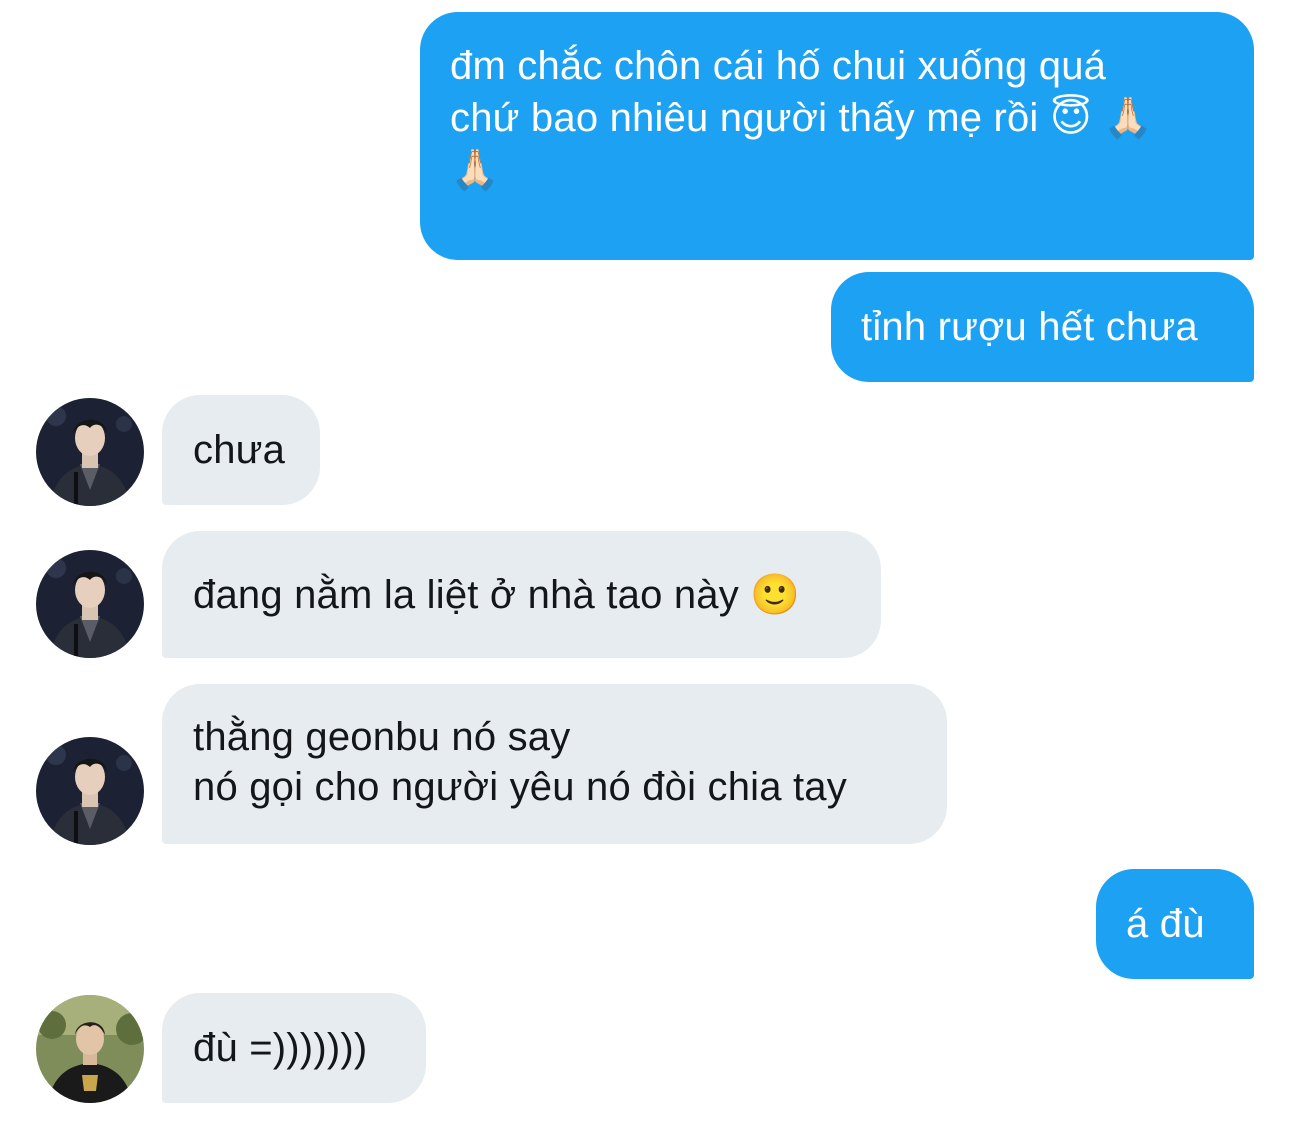 This screenshot has width=1290, height=1125. I want to click on message-text-line: đang nằm la liệt ở nhà tao này 🙂, so click(497, 595).